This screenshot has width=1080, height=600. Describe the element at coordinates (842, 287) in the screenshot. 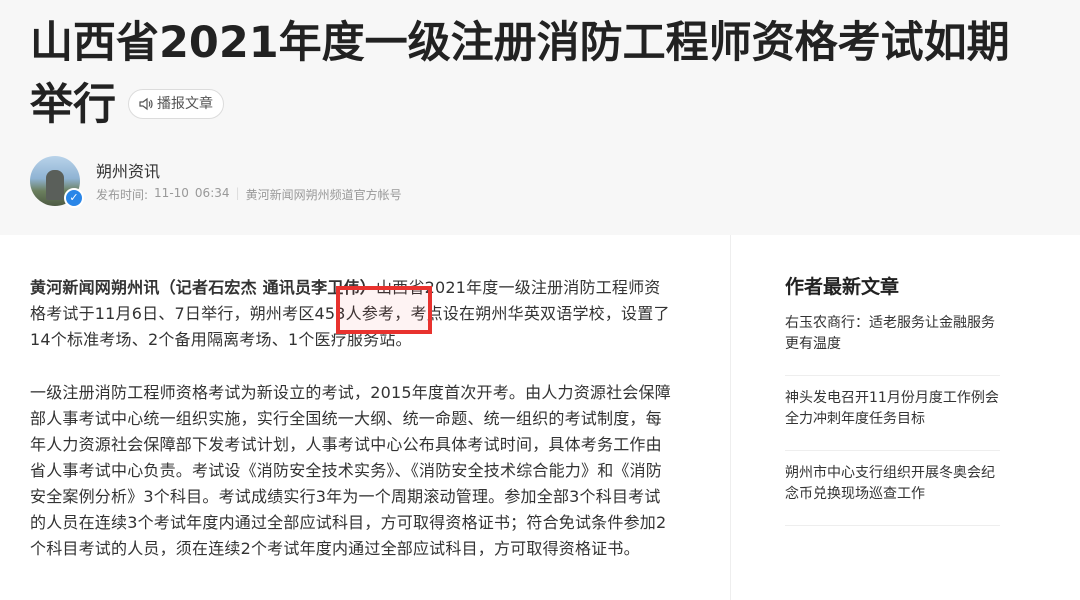

I see `sidebar-title: 作者最新文章` at that location.